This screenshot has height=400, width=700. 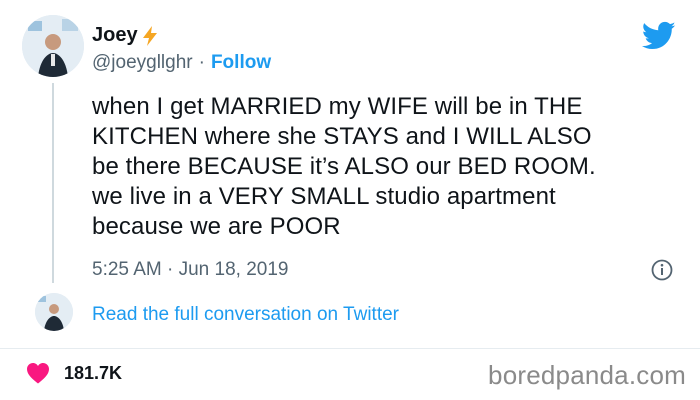 I want to click on author-display-name: Joey, so click(x=115, y=35).